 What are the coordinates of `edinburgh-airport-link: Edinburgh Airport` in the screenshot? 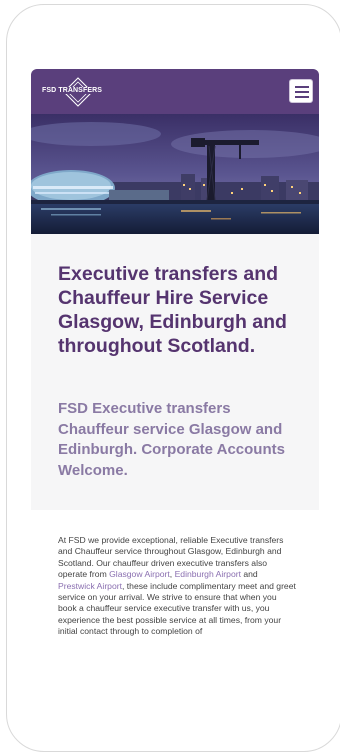 It's located at (208, 574).